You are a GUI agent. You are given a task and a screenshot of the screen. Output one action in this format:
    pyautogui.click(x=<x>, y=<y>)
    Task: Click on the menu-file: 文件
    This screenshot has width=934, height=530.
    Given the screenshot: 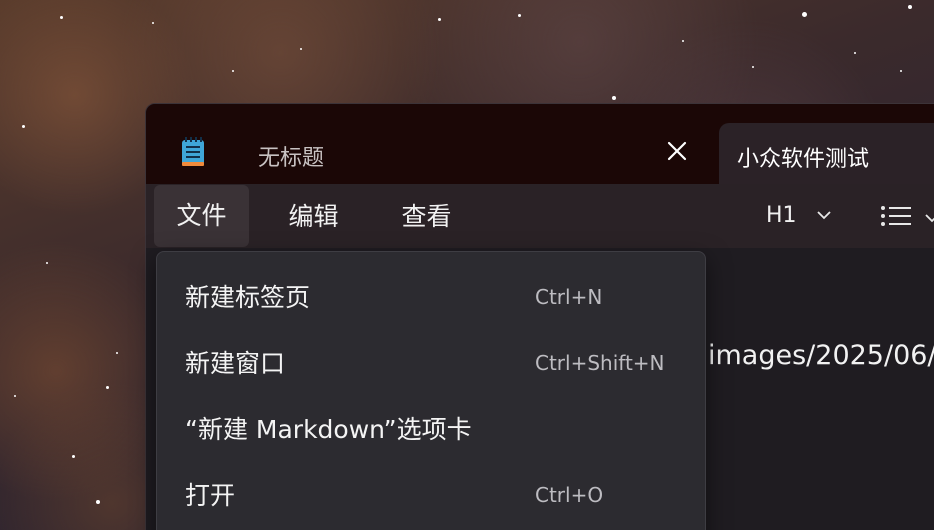 What is the action you would take?
    pyautogui.click(x=201, y=216)
    